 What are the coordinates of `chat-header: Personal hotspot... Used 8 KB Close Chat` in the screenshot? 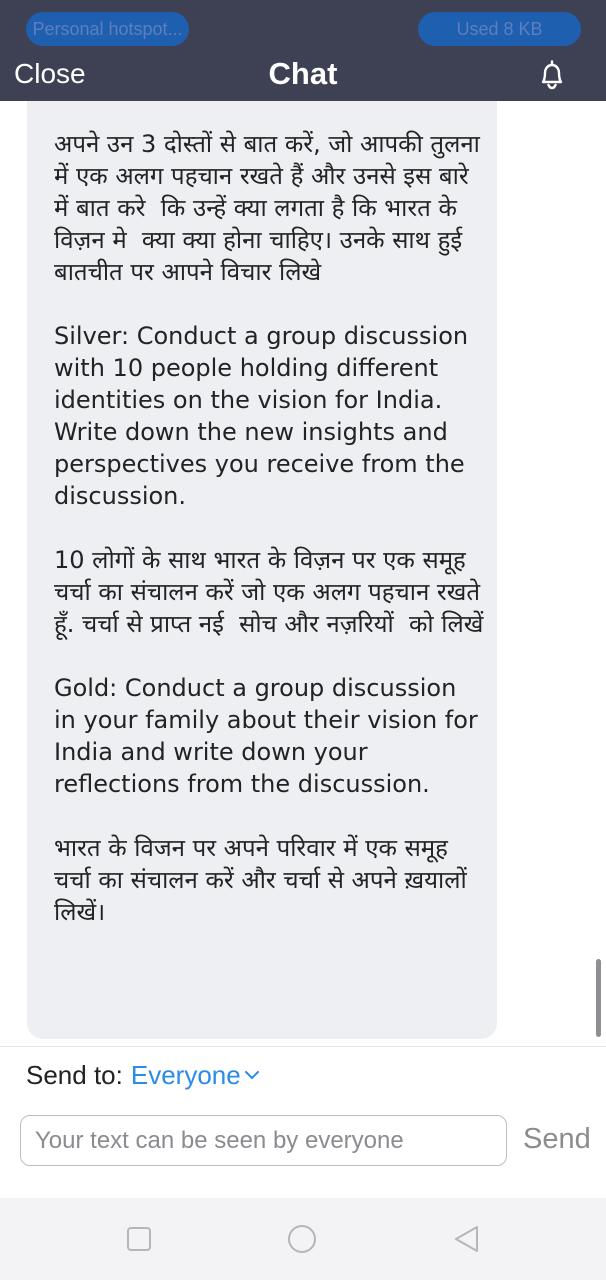 It's located at (303, 50).